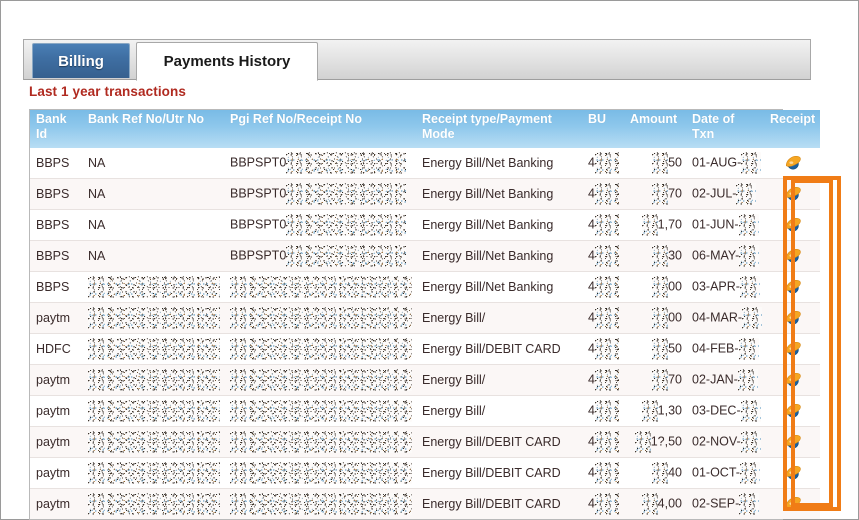 Image resolution: width=859 pixels, height=520 pixels. I want to click on cell-date-of-txn: 03-DEC-, so click(725, 411).